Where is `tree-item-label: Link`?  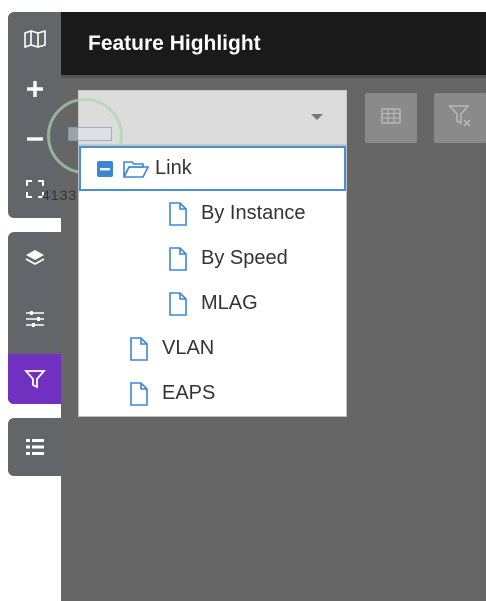 tree-item-label: Link is located at coordinates (173, 168).